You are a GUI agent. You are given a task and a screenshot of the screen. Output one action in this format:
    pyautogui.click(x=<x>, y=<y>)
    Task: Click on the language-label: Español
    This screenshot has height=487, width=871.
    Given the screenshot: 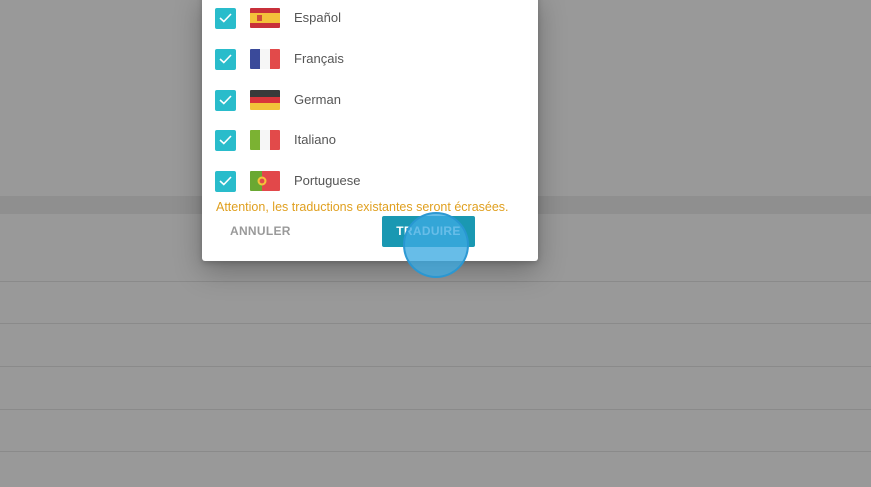 What is the action you would take?
    pyautogui.click(x=317, y=17)
    